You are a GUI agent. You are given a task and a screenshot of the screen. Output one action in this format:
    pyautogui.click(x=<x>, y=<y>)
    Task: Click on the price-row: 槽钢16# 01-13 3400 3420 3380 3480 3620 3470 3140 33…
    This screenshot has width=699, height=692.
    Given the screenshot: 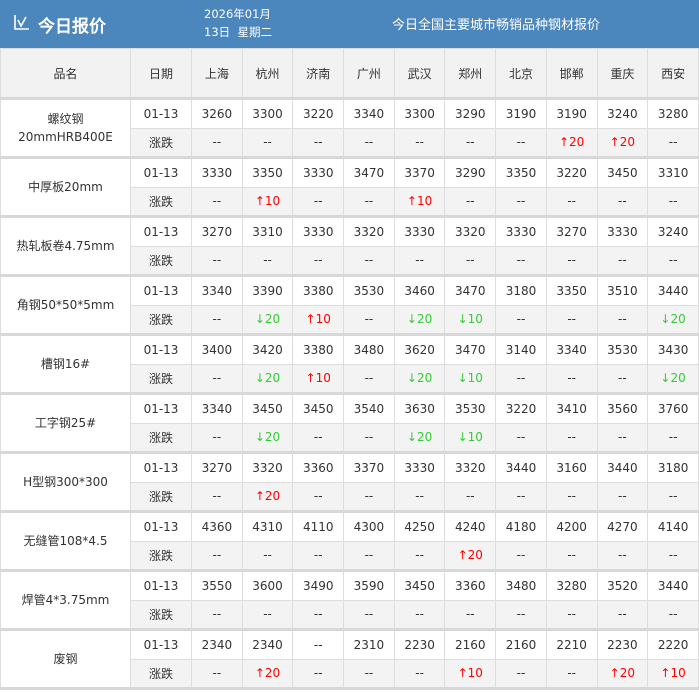 What is the action you would take?
    pyautogui.click(x=349, y=364)
    